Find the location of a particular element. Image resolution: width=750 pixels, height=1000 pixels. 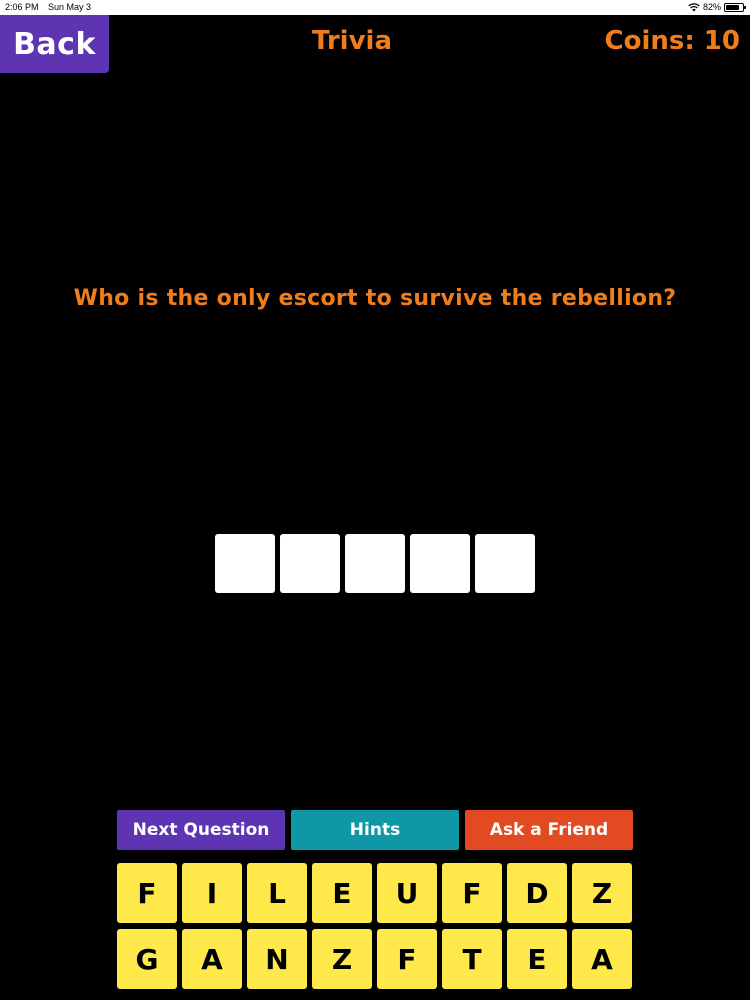

battery-percentage: 82% is located at coordinates (711, 7).